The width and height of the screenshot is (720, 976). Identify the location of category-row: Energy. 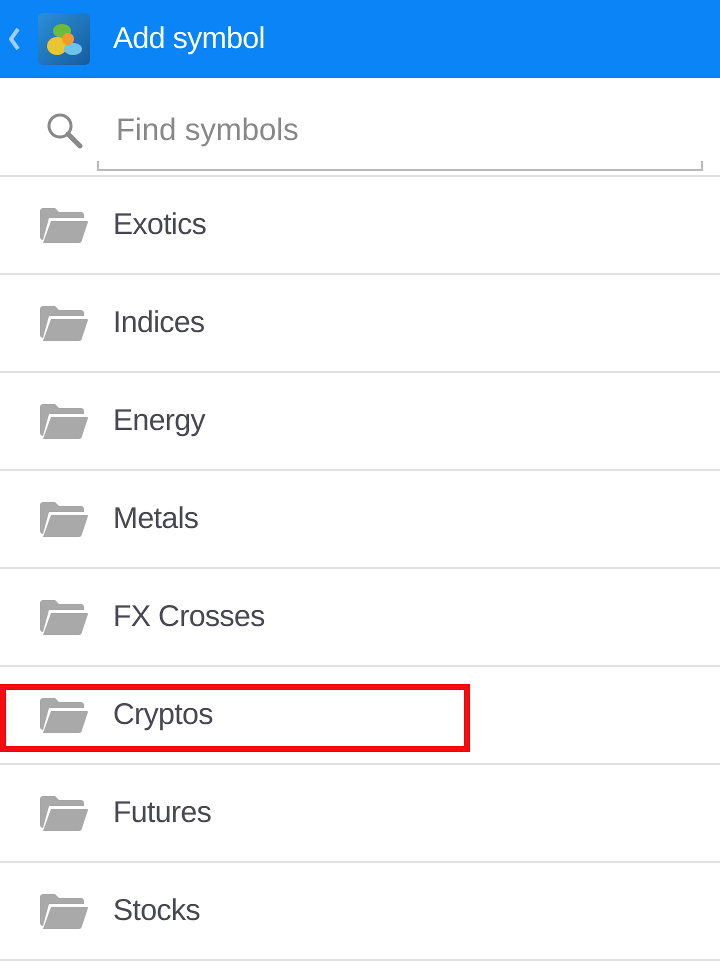
(360, 422).